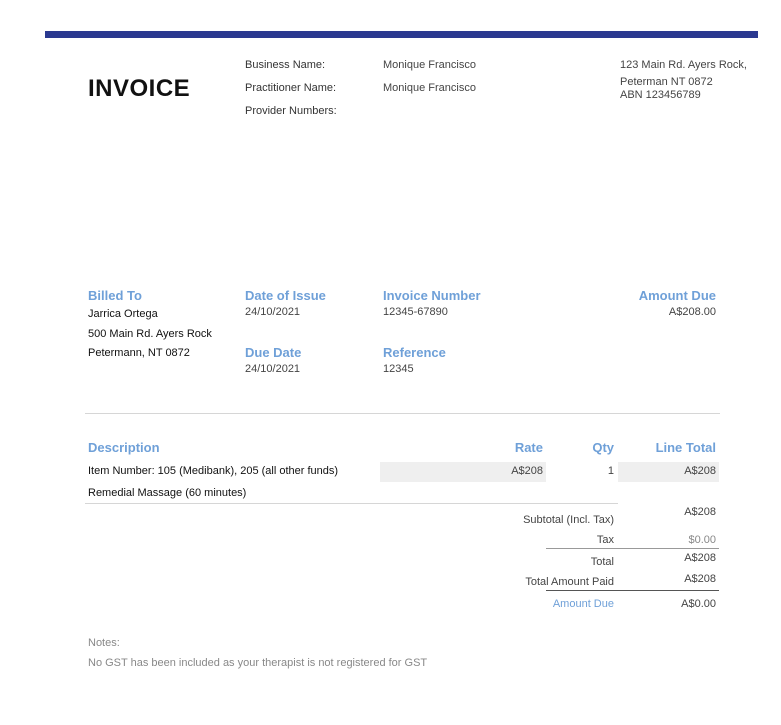 This screenshot has width=781, height=725. What do you see at coordinates (351, 503) in the screenshot?
I see `line-items-bottom-rule` at bounding box center [351, 503].